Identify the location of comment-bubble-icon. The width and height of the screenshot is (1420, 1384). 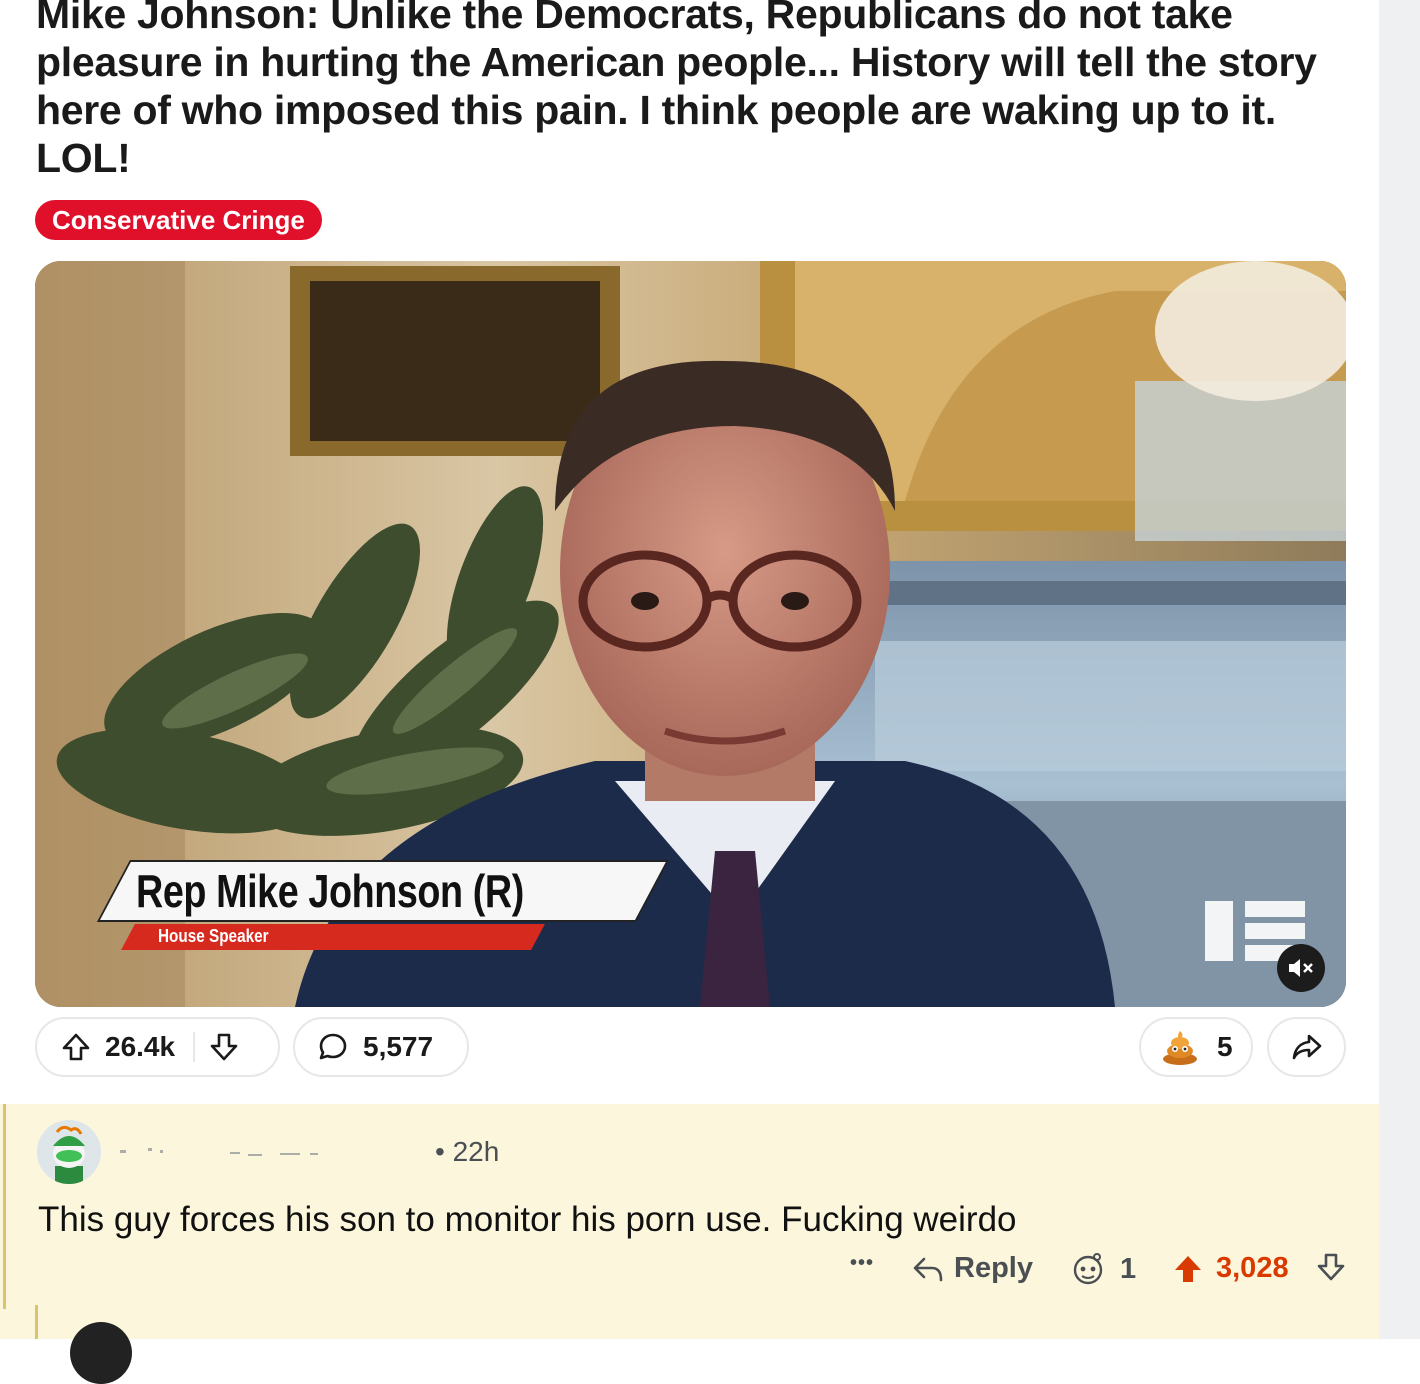
(333, 1046).